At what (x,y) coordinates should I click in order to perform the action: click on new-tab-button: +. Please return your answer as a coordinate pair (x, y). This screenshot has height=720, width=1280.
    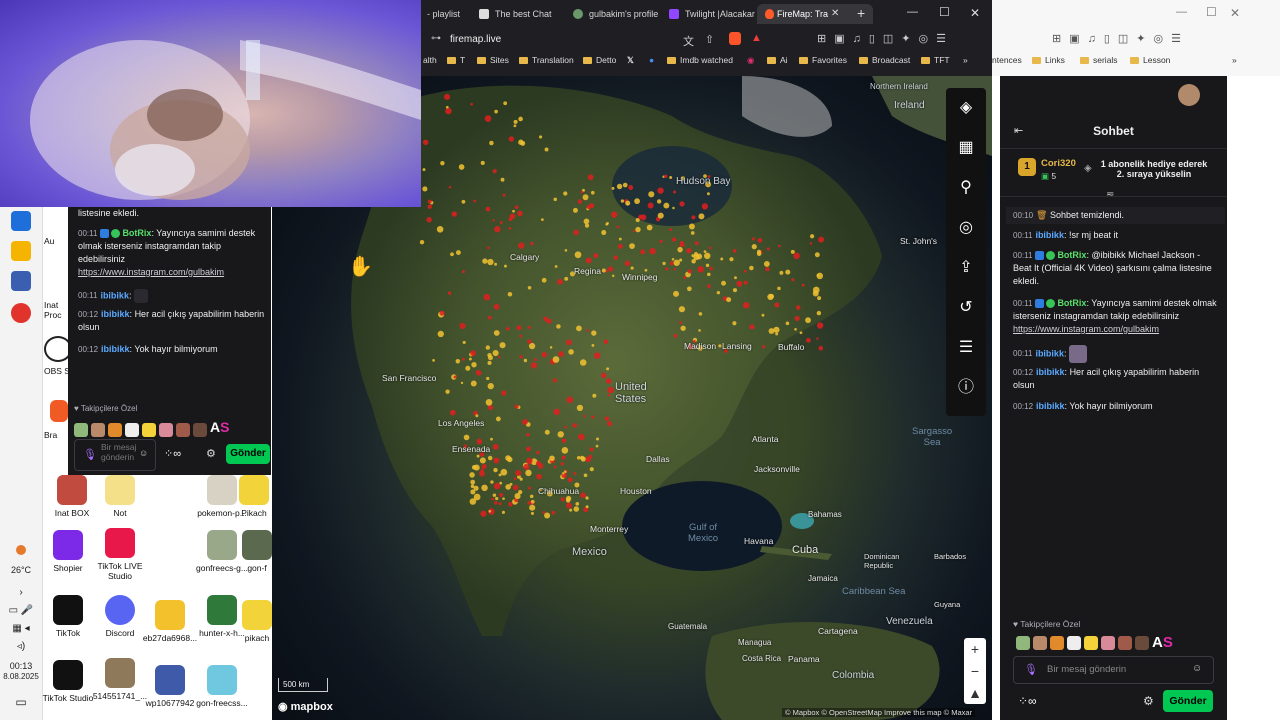
    Looking at the image, I should click on (861, 13).